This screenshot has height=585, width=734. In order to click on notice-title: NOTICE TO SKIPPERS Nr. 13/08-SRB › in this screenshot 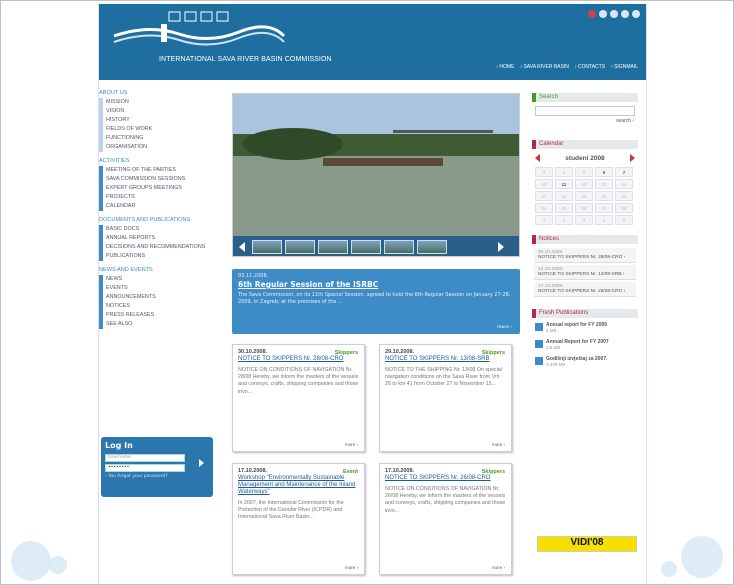, I will do `click(585, 274)`.